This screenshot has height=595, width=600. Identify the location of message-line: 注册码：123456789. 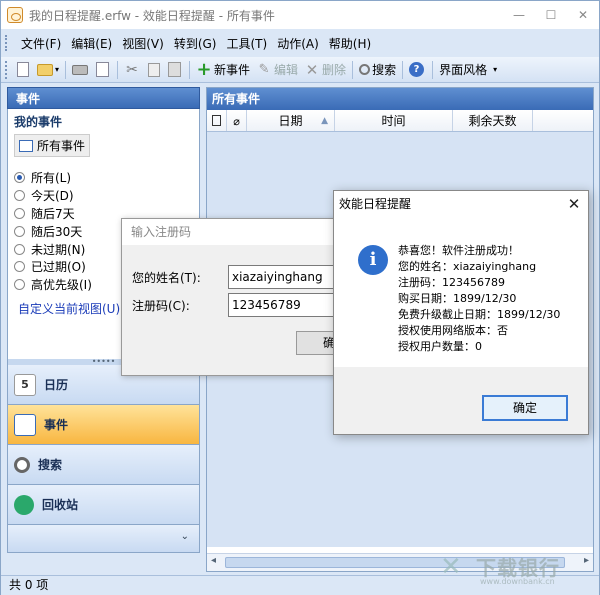
(451, 282).